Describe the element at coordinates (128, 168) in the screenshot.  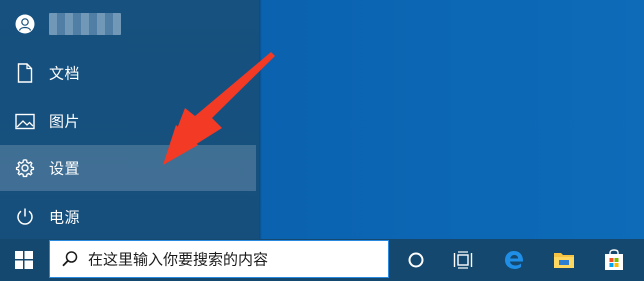
I see `start-item-settings: 设置` at that location.